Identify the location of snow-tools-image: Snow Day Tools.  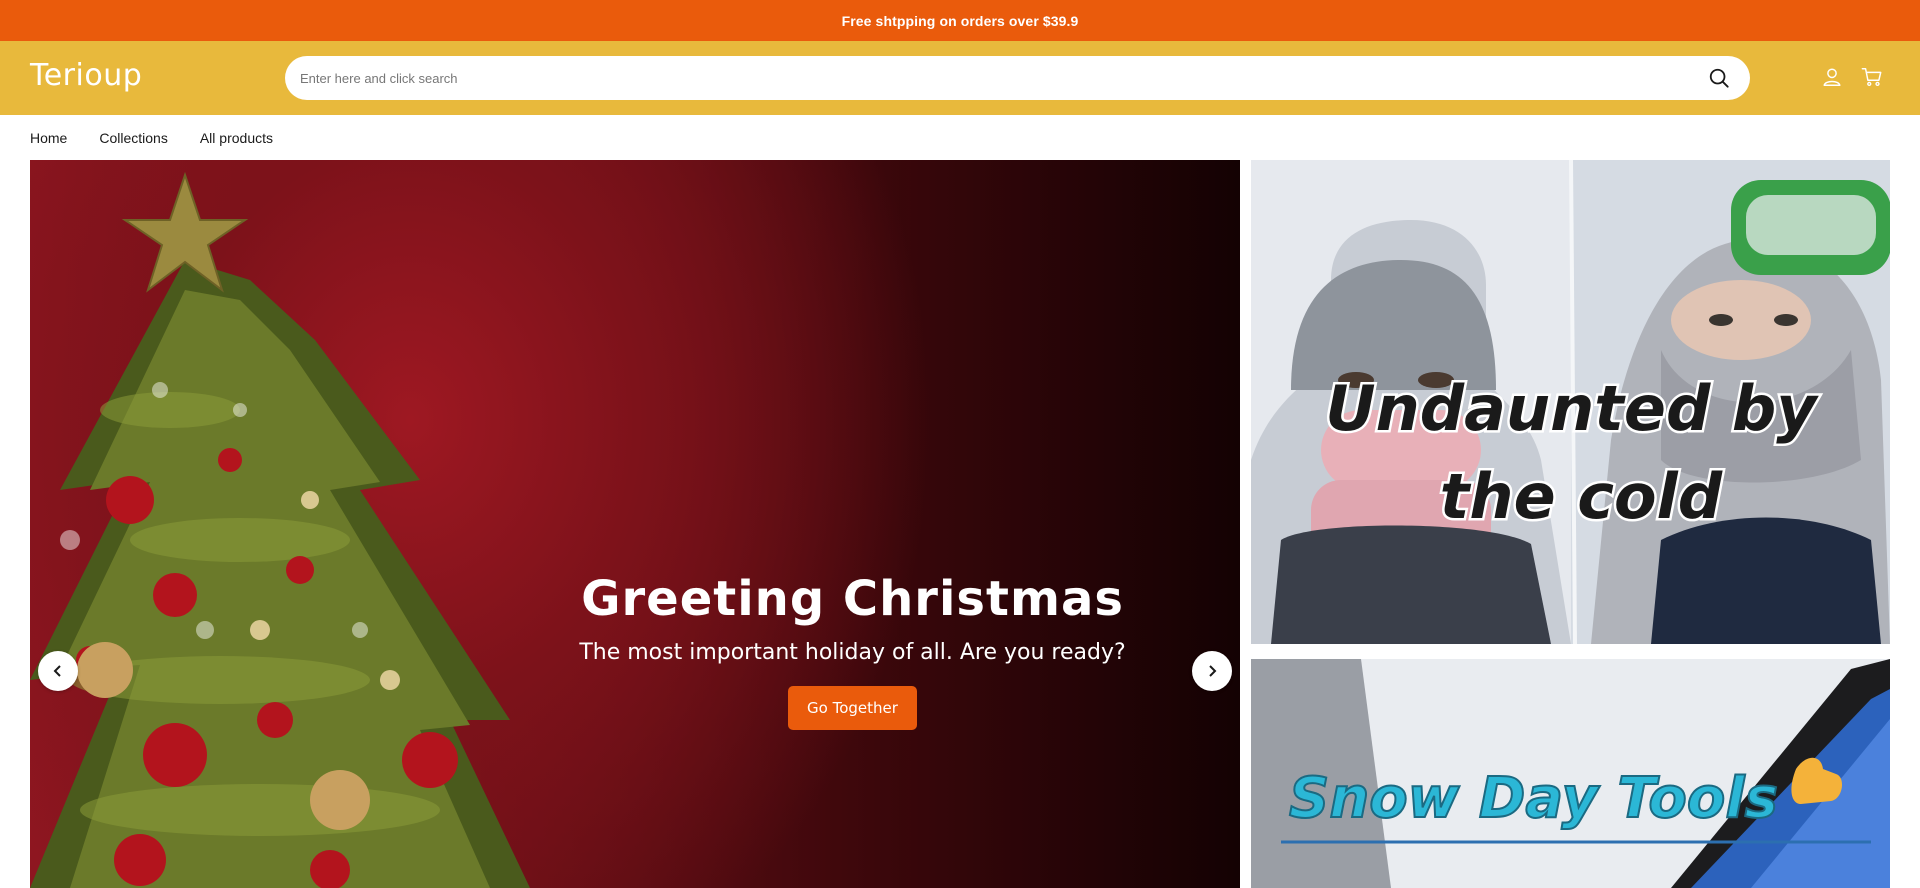
(1570, 773).